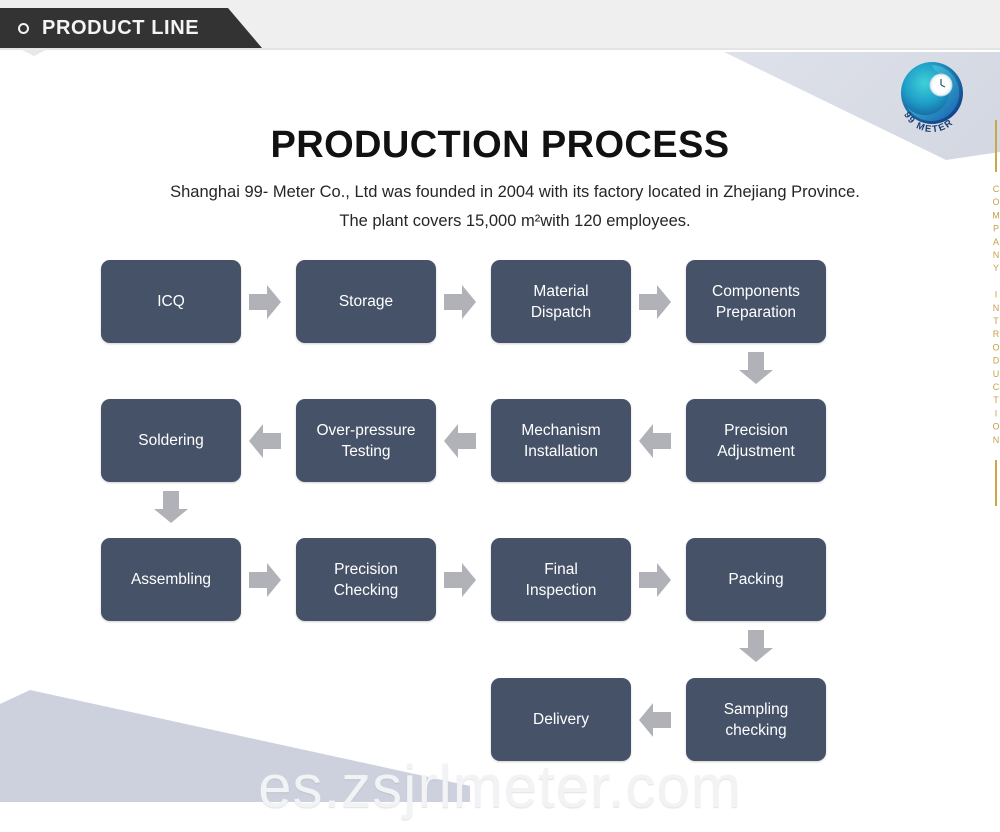  Describe the element at coordinates (265, 302) in the screenshot. I see `flow-arrow-icq-to-storage` at that location.